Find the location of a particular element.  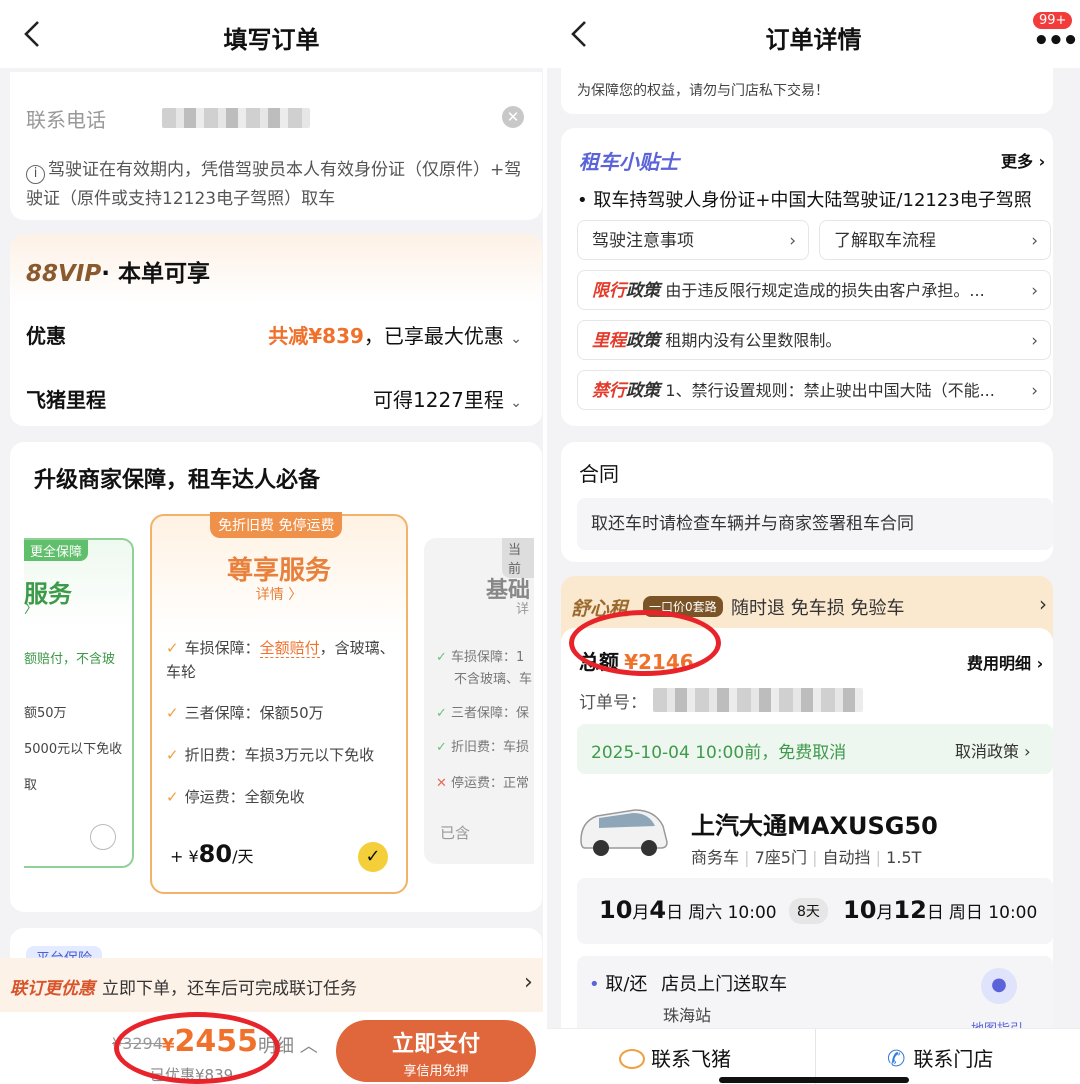

plan-item-highlight: 全额免收 is located at coordinates (274, 797).